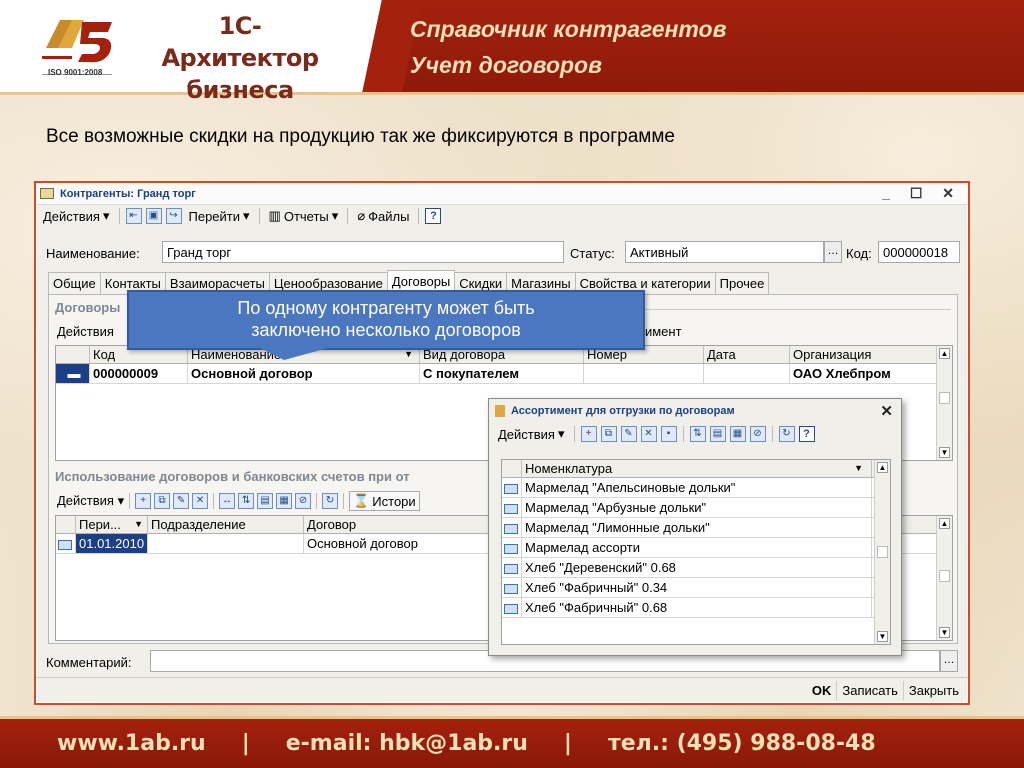 Image resolution: width=1024 pixels, height=768 pixels. What do you see at coordinates (133, 216) in the screenshot?
I see `arrow-left-icon: ⇤` at bounding box center [133, 216].